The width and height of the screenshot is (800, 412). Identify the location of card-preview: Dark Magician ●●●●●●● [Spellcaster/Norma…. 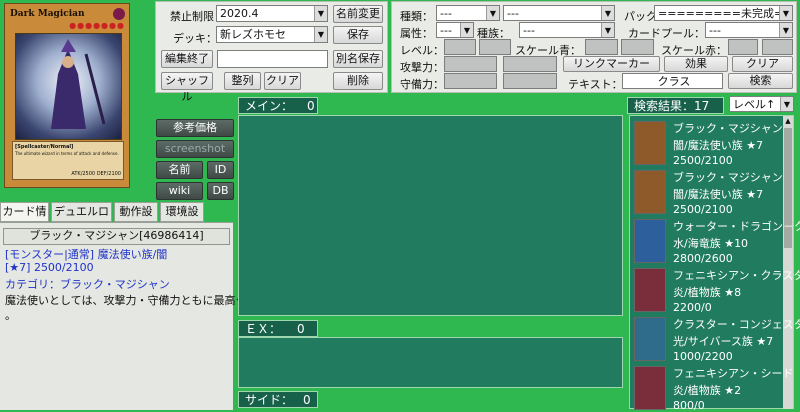
(67, 95).